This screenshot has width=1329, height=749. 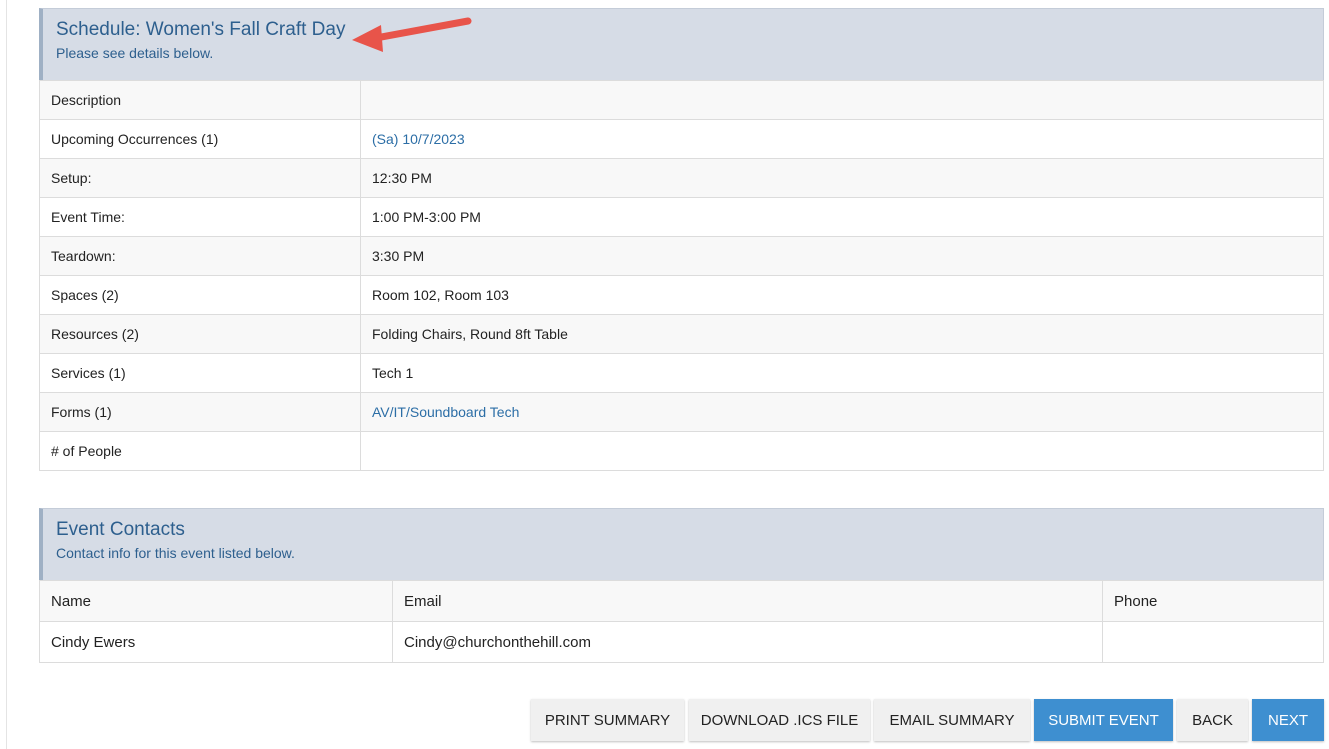 What do you see at coordinates (681, 139) in the screenshot?
I see `table-row: Upcoming Occurrences (1) (Sa) 10/7/2023` at bounding box center [681, 139].